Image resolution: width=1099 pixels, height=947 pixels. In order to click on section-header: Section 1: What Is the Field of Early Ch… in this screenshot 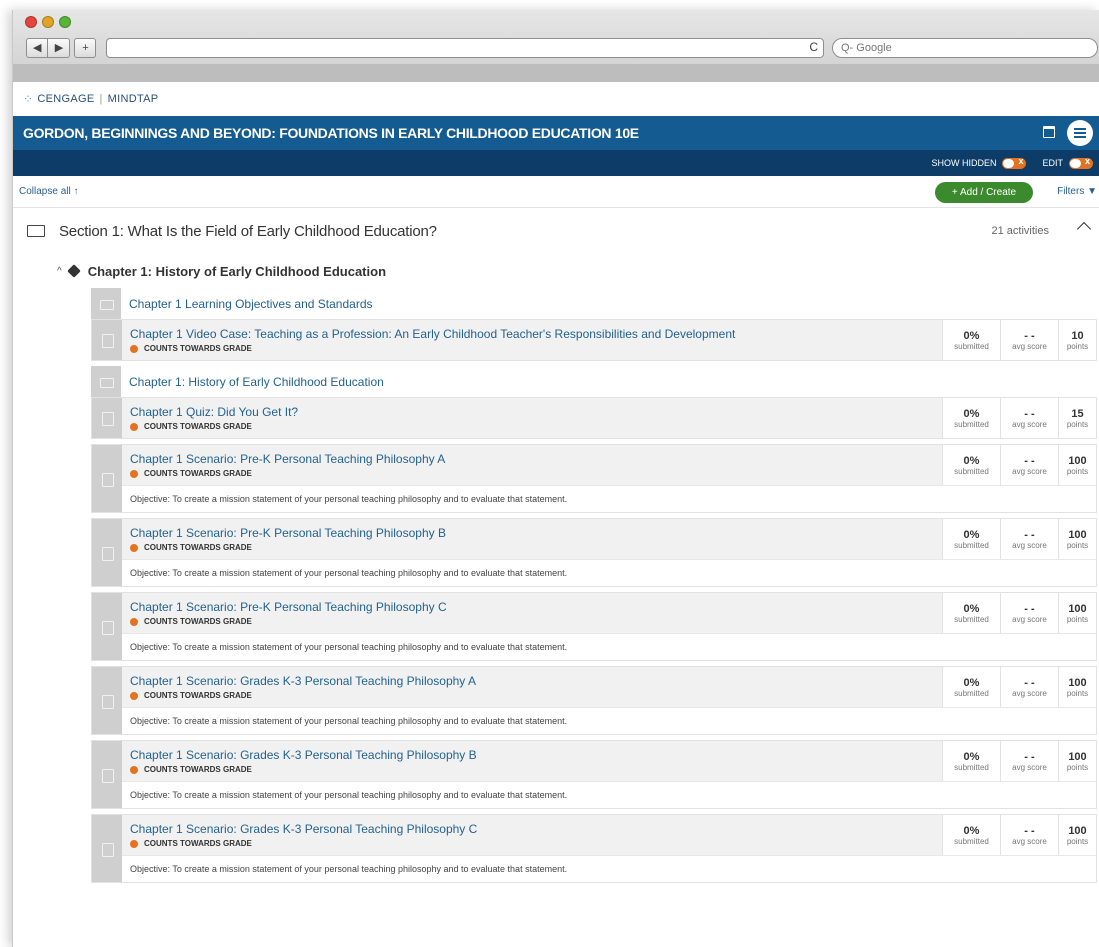, I will do `click(556, 231)`.